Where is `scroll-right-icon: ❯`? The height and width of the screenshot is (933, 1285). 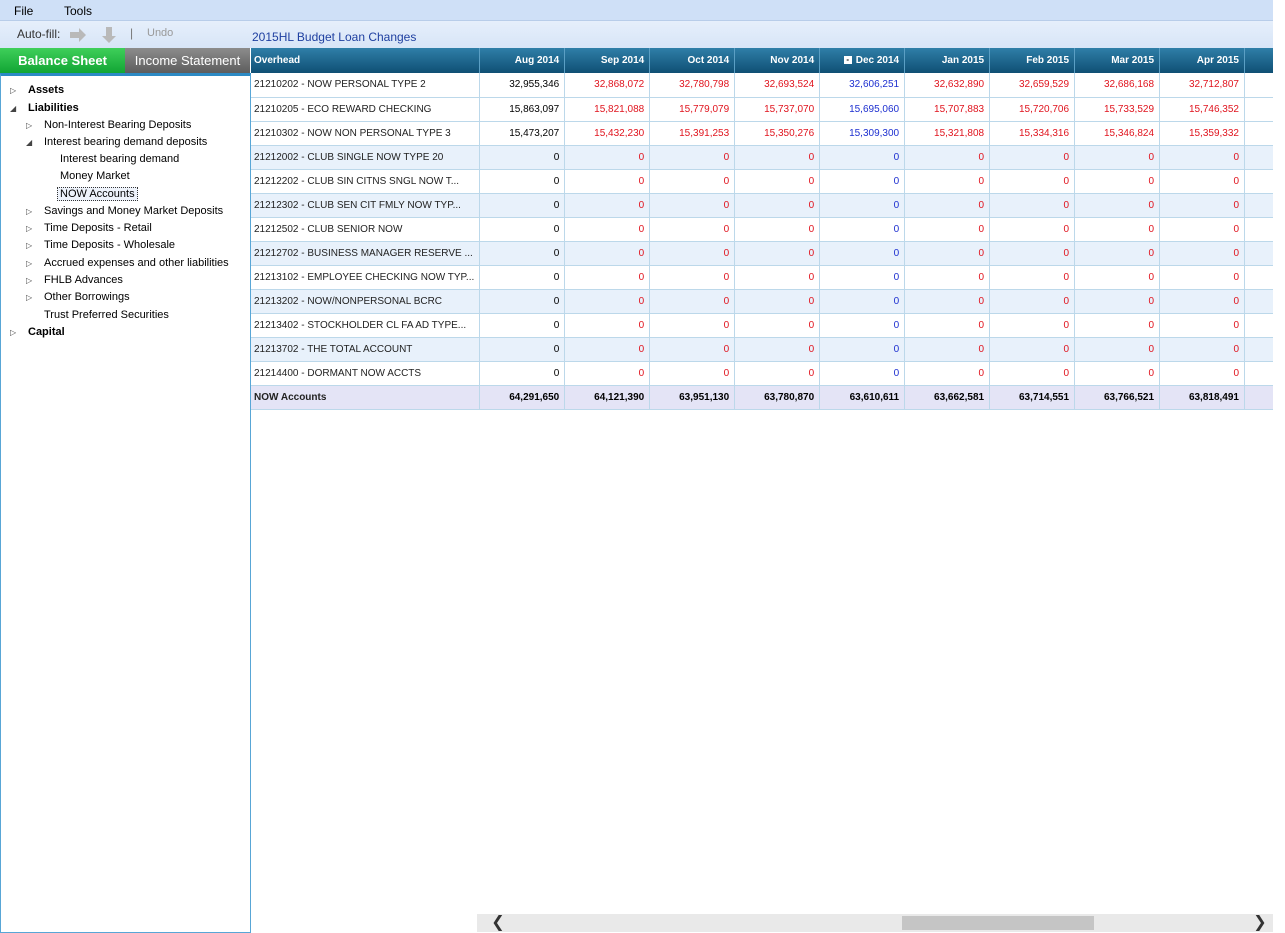 scroll-right-icon: ❯ is located at coordinates (1260, 923).